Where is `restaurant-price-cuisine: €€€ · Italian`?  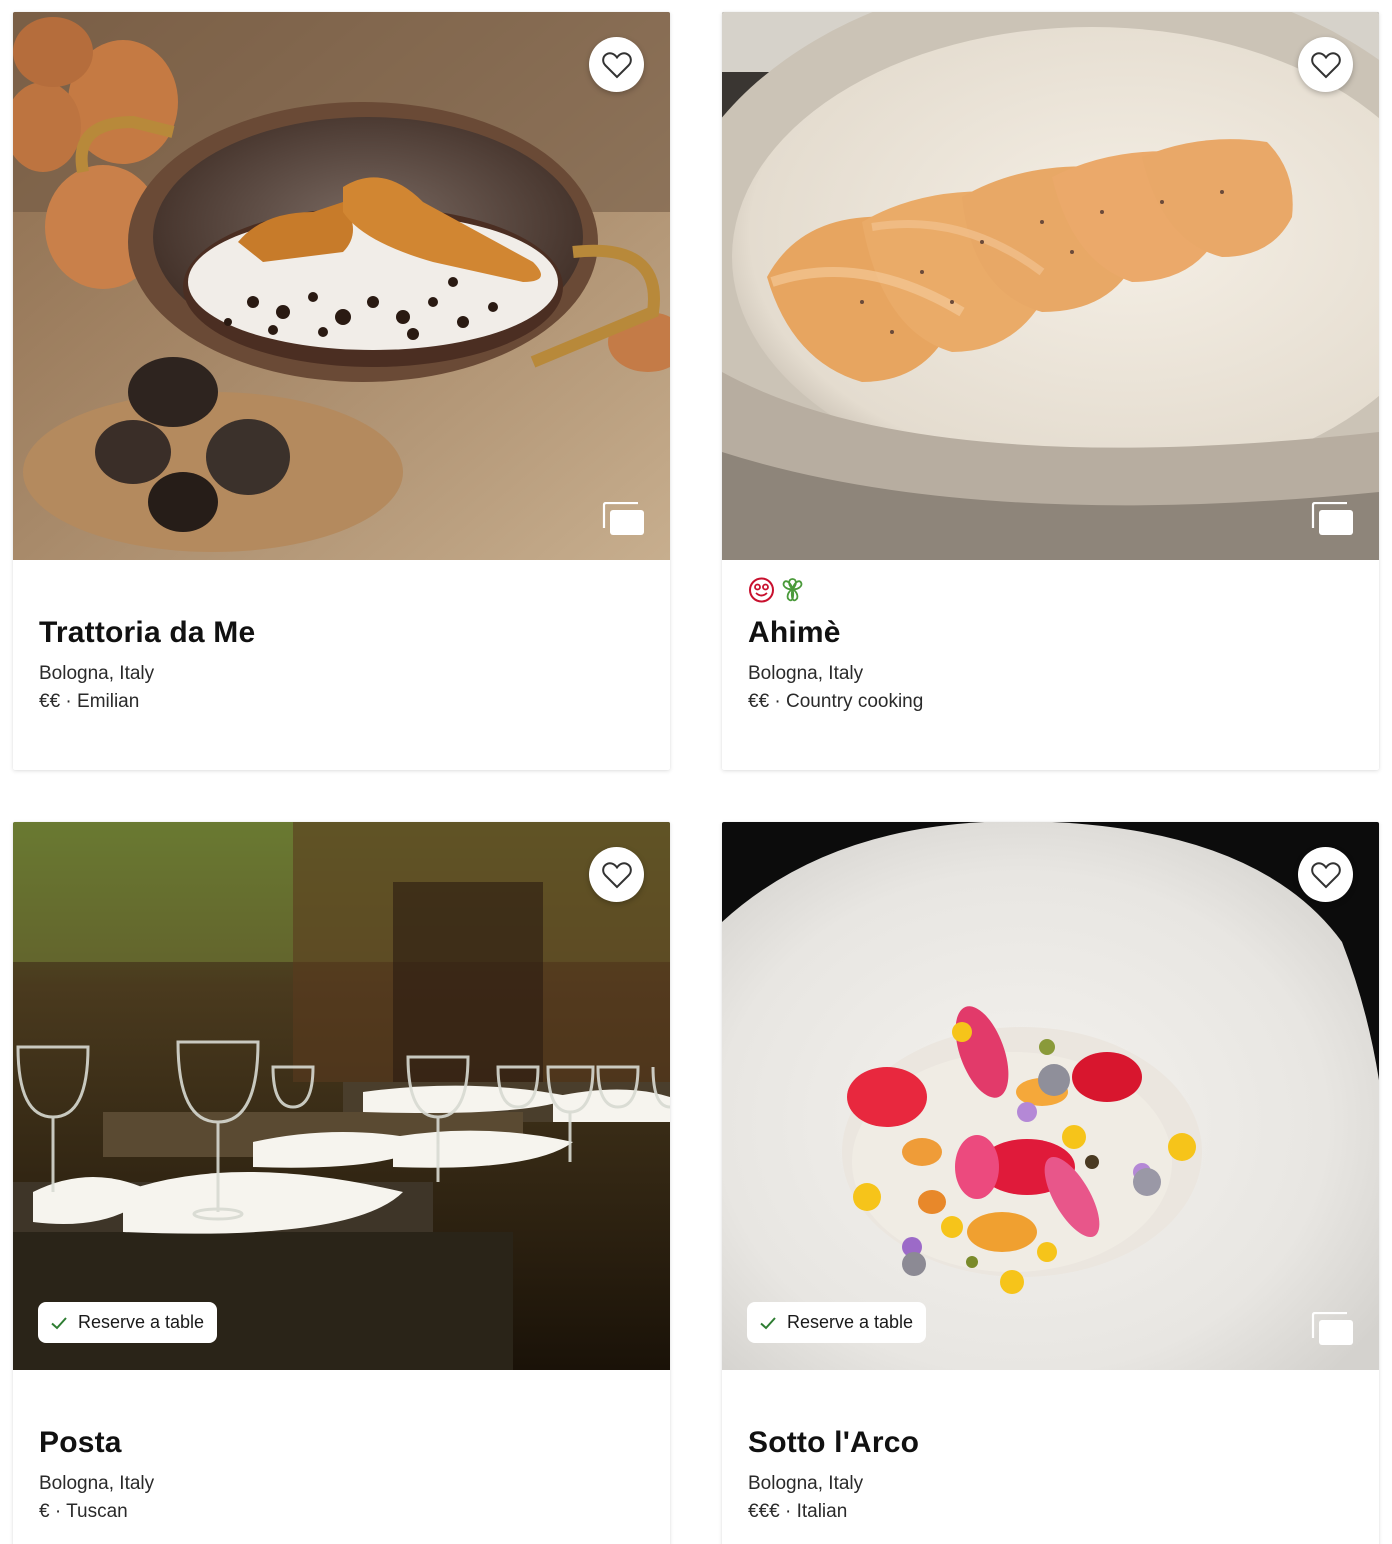 restaurant-price-cuisine: €€€ · Italian is located at coordinates (798, 1511).